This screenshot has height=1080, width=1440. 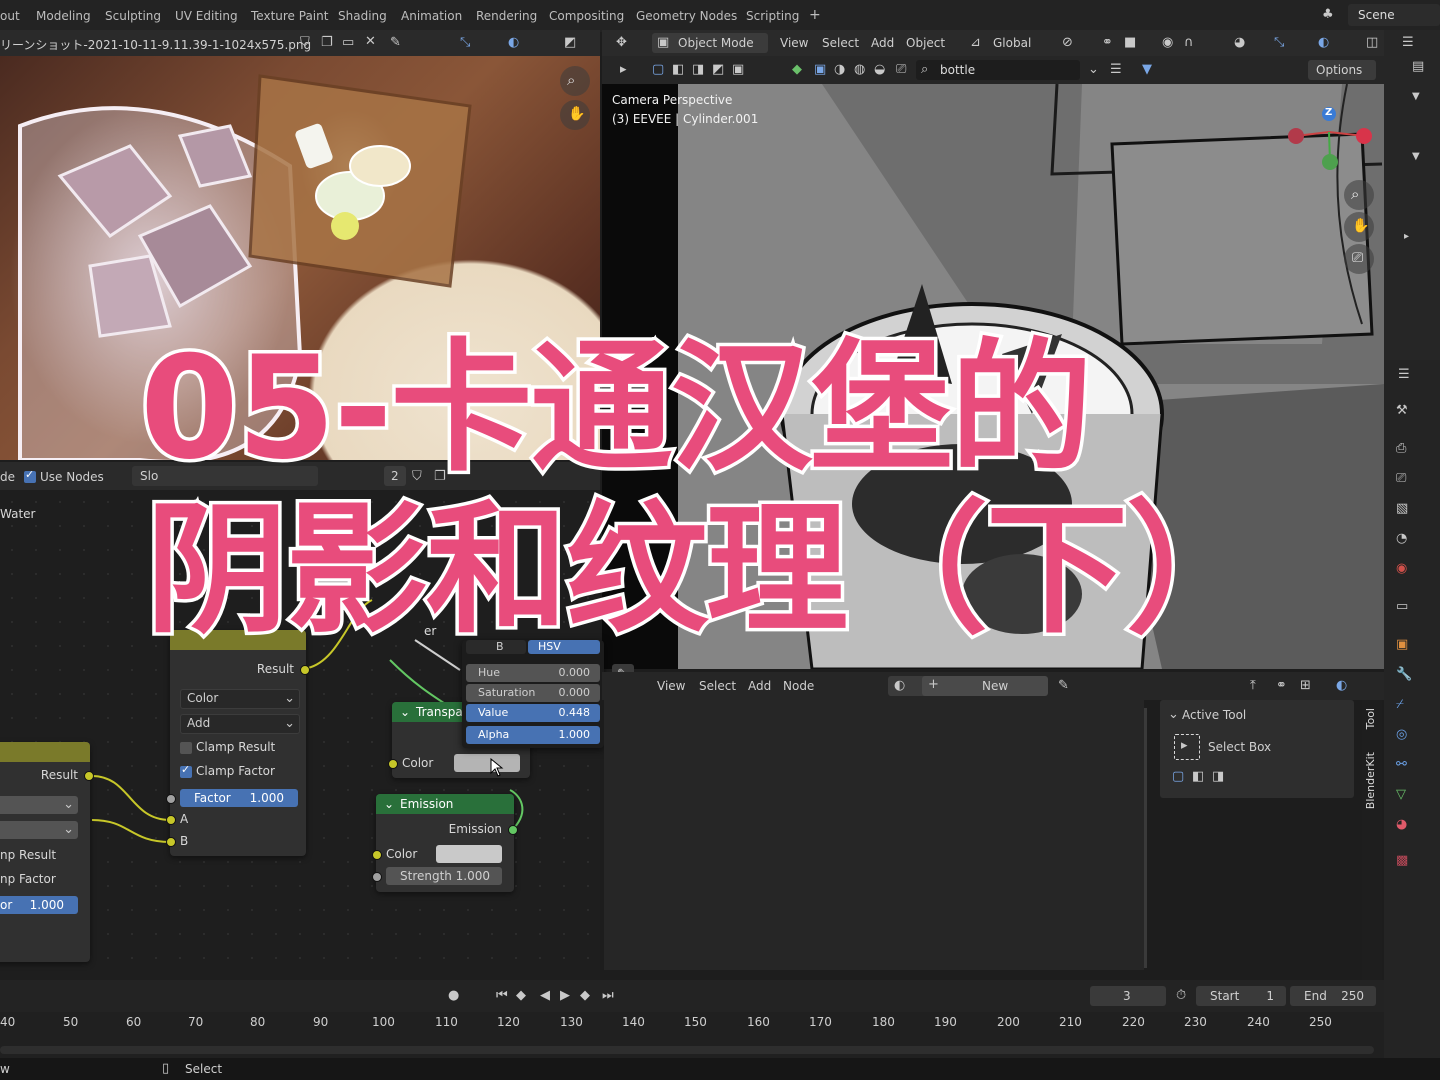 What do you see at coordinates (794, 43) in the screenshot?
I see `menu-view: View` at bounding box center [794, 43].